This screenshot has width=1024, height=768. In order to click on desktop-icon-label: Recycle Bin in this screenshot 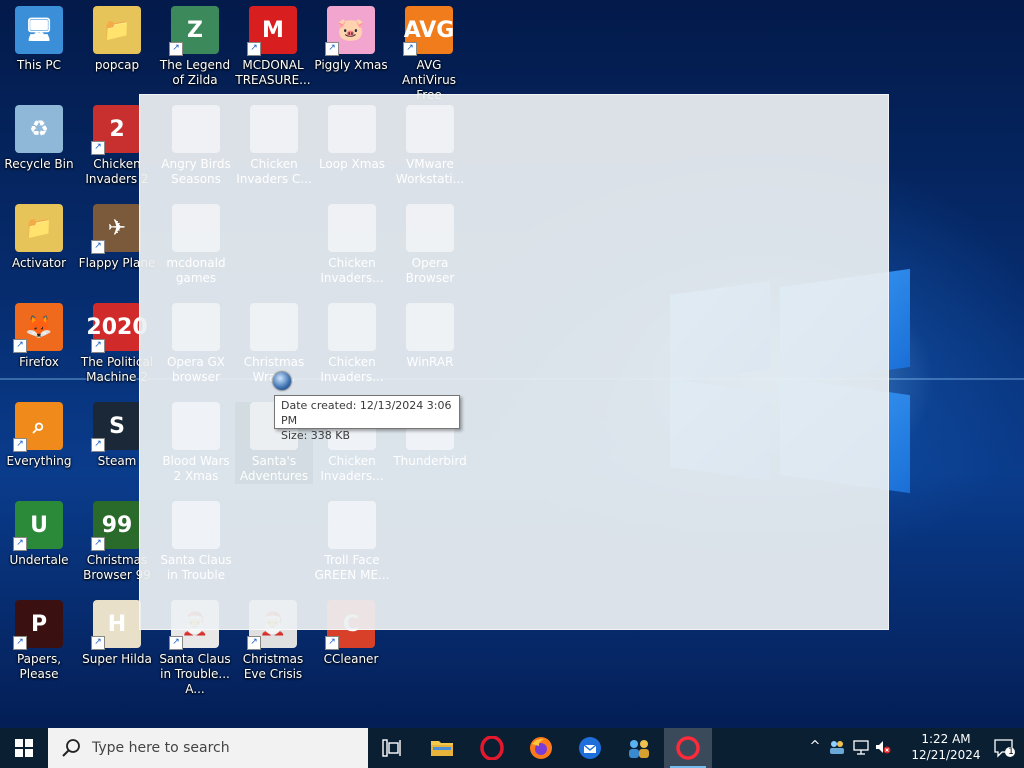, I will do `click(39, 164)`.